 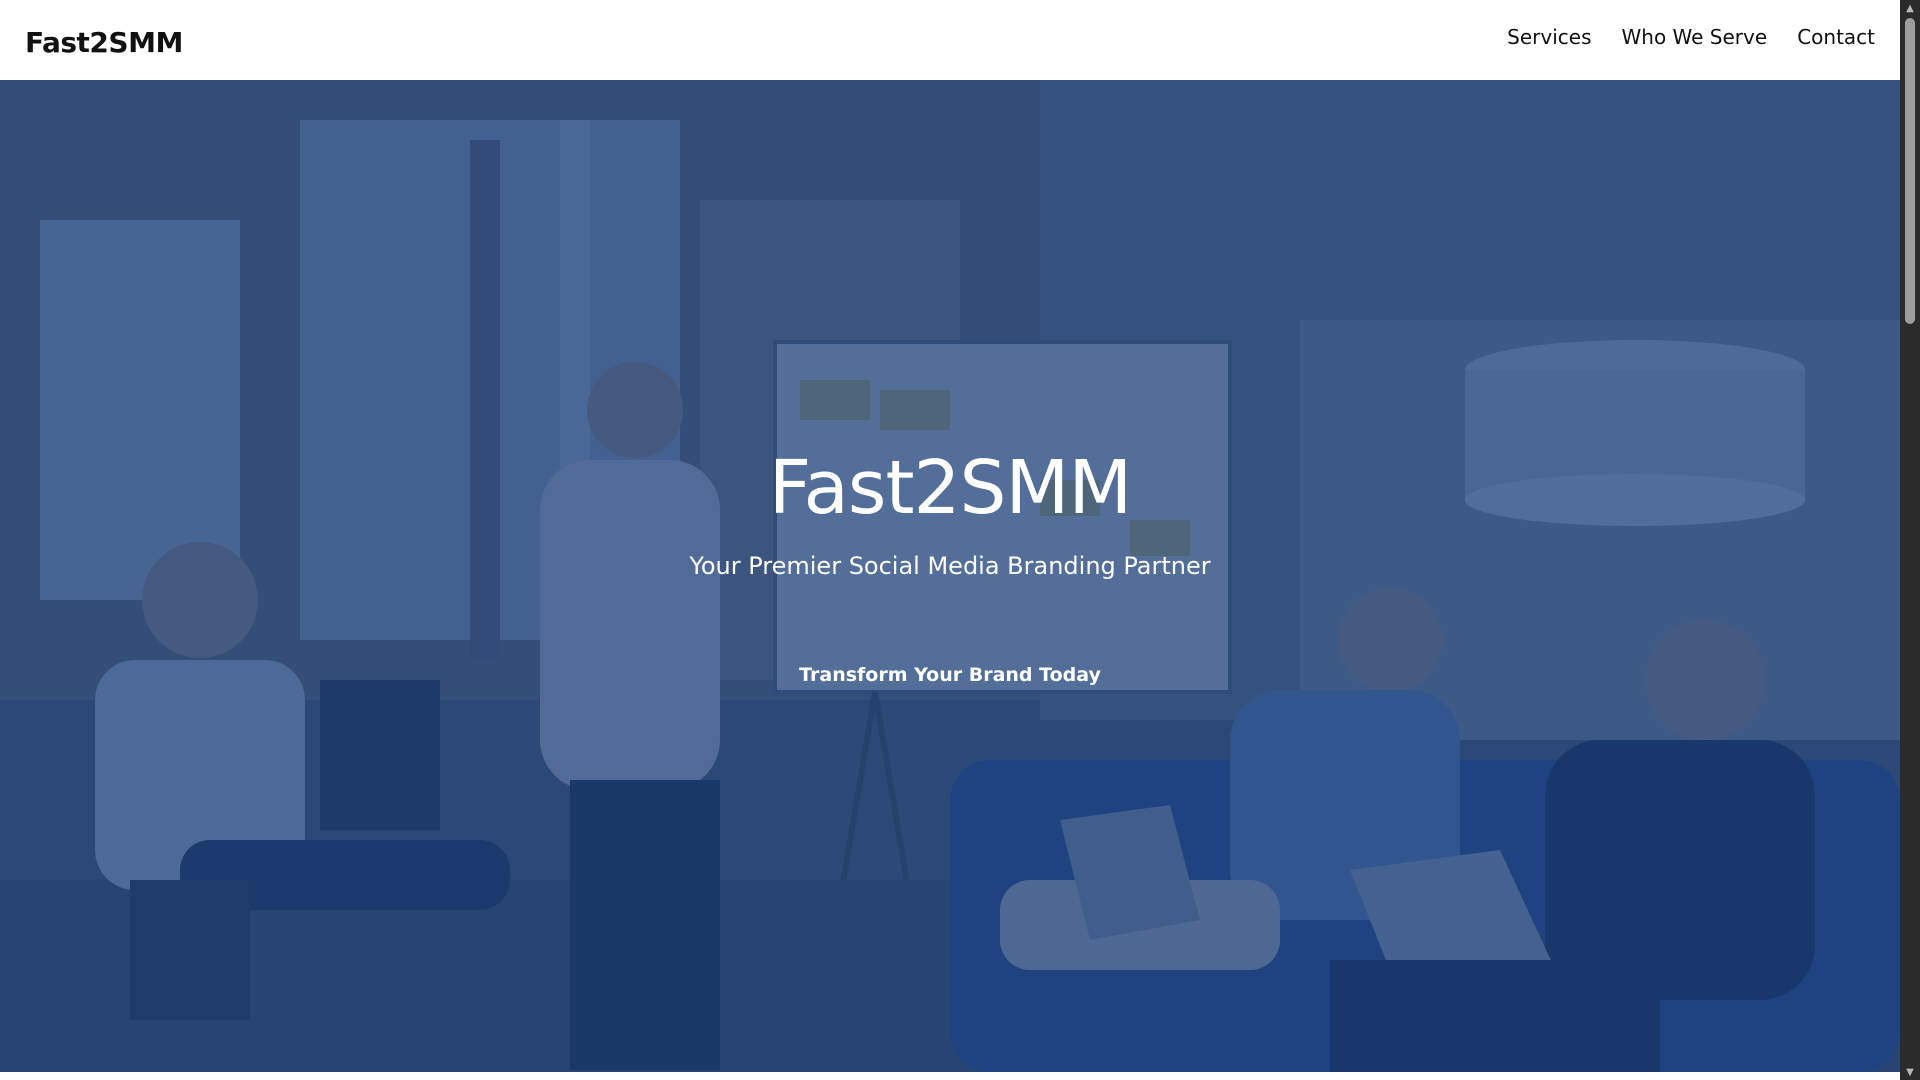 What do you see at coordinates (950, 675) in the screenshot?
I see `transform-brand-button: Transform Your Brand Today` at bounding box center [950, 675].